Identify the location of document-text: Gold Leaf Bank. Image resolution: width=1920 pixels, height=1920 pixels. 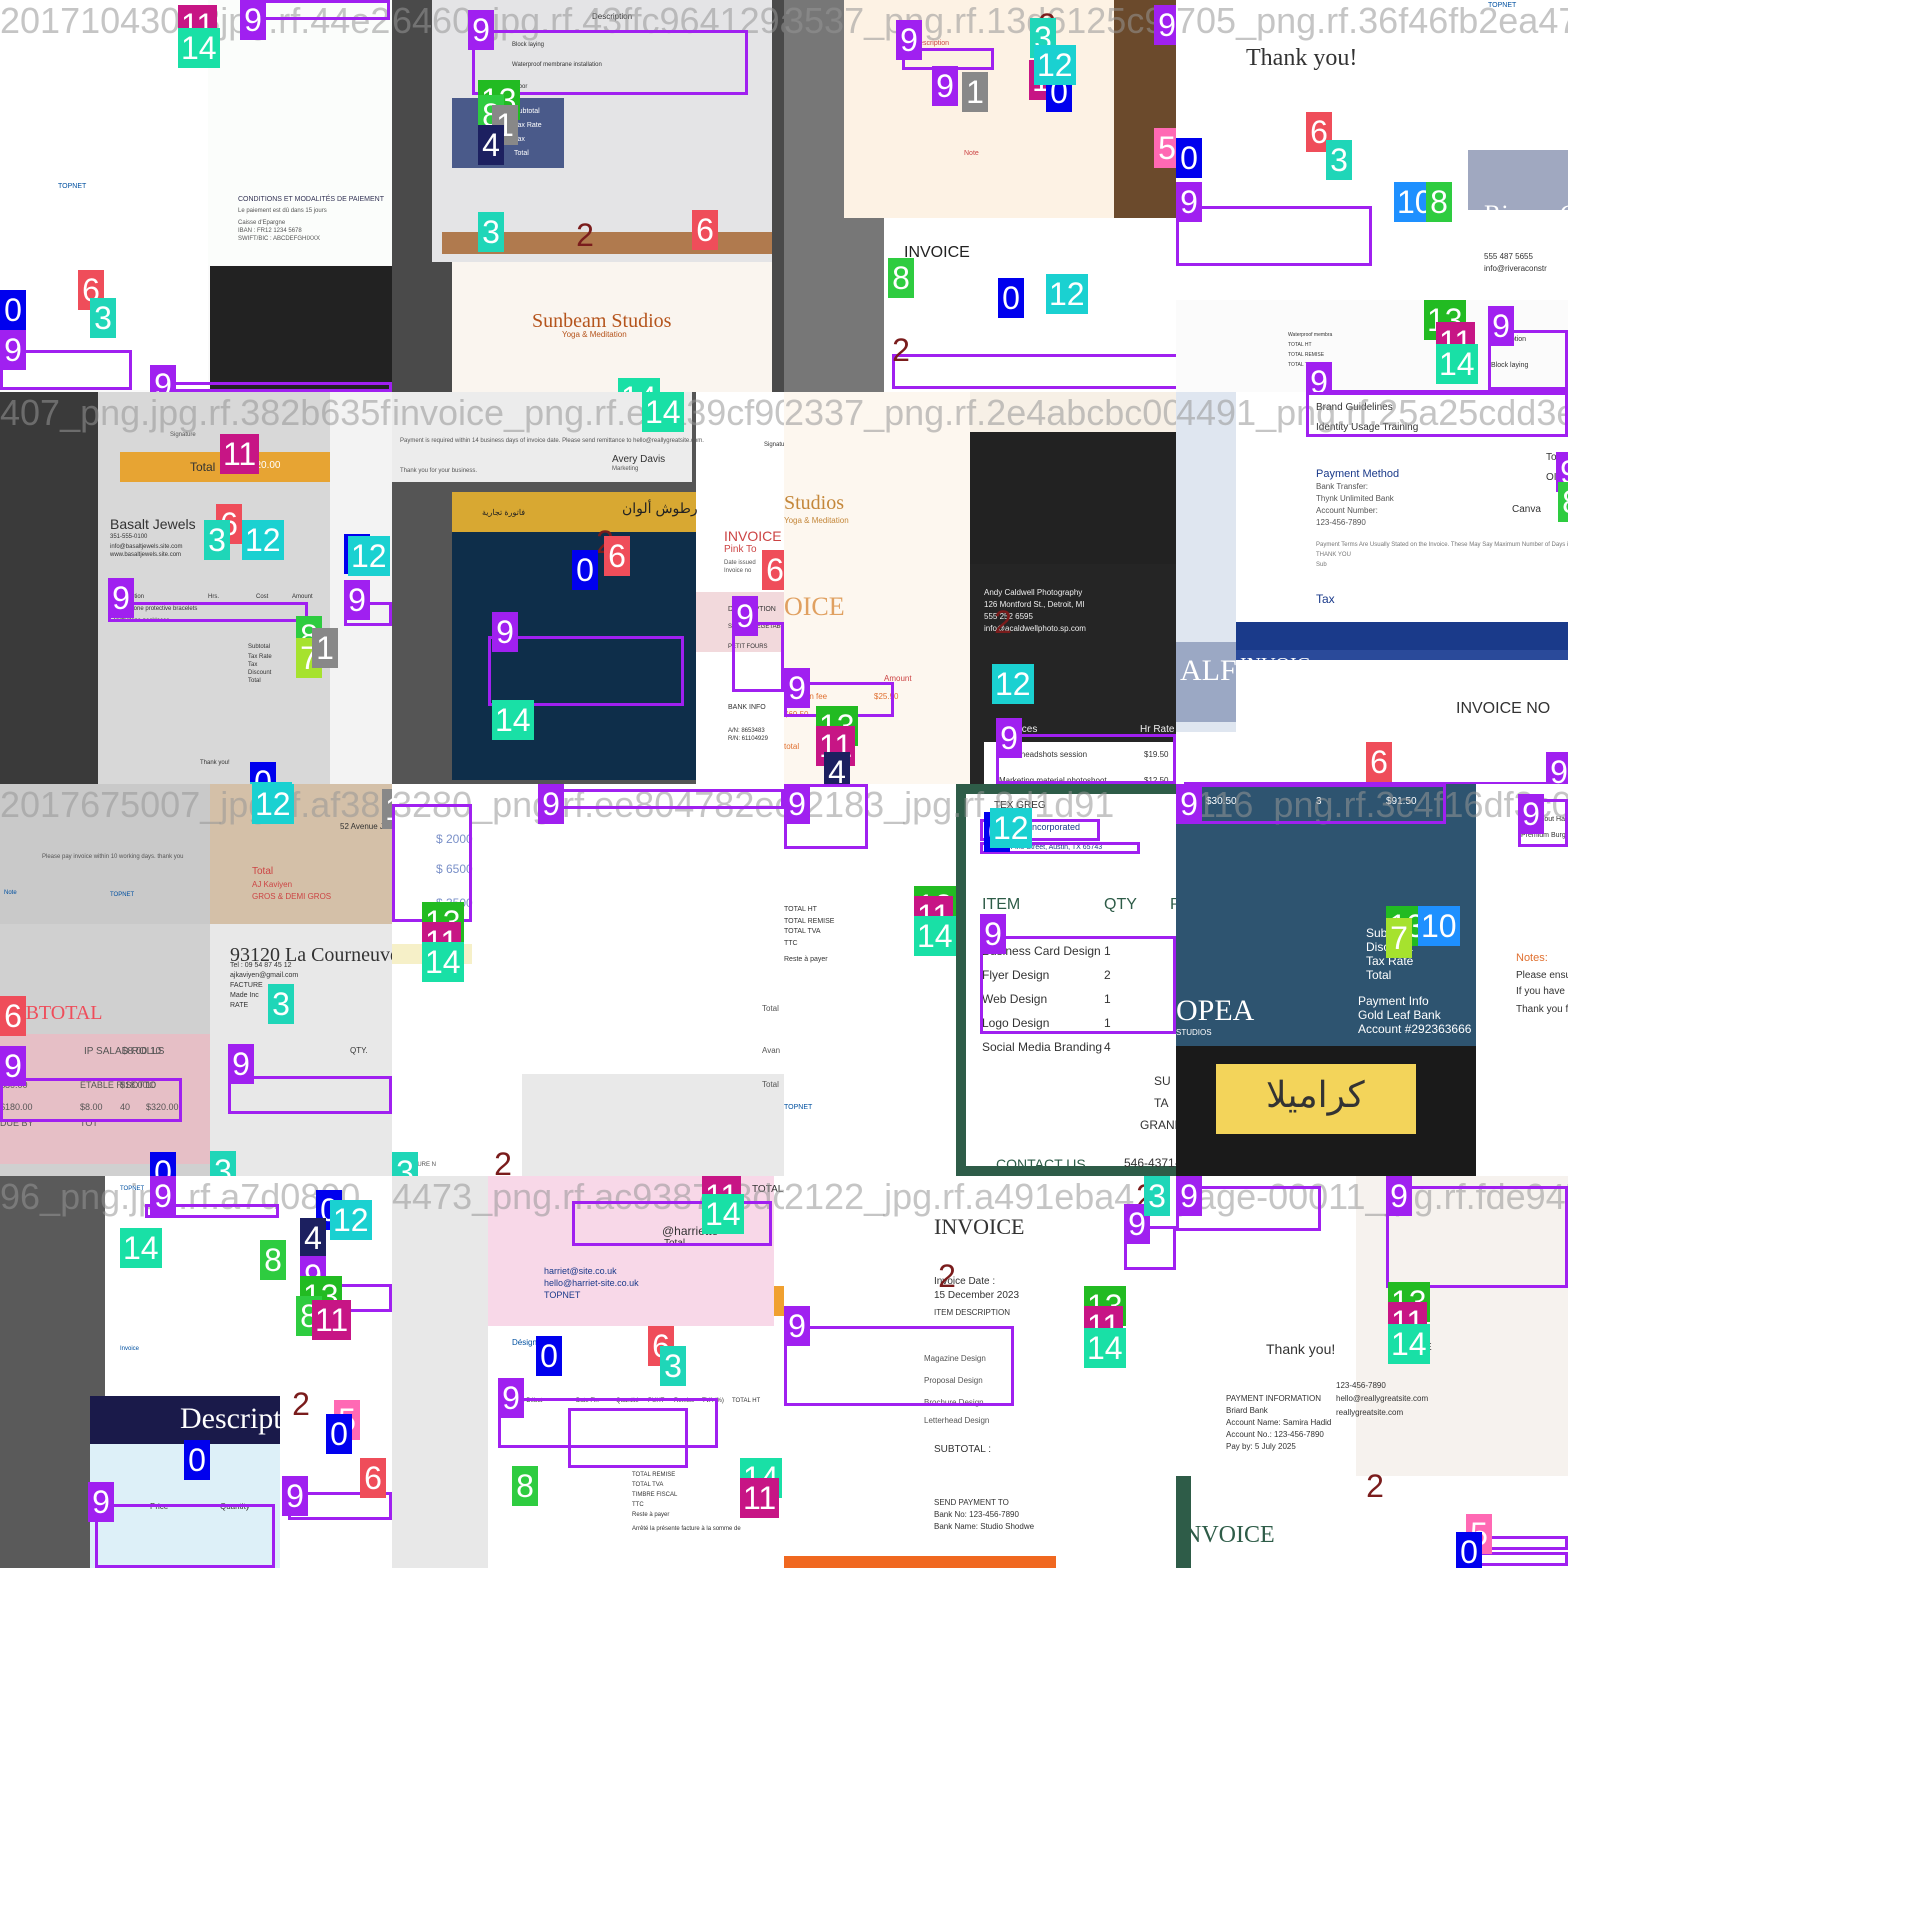
(1399, 1015).